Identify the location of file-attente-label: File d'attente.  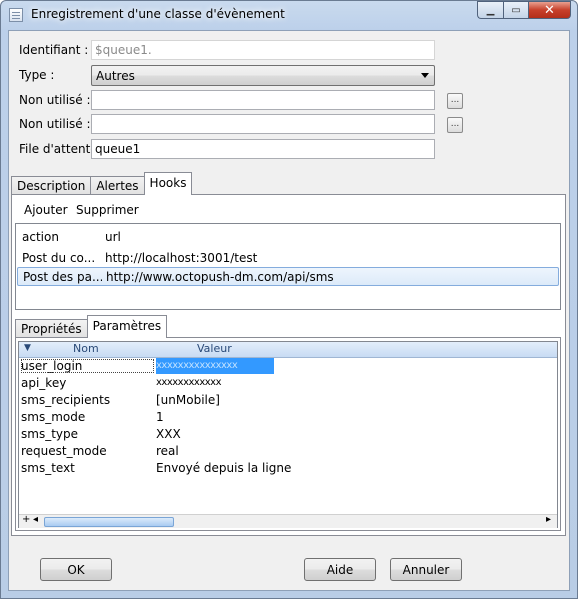
(58, 149).